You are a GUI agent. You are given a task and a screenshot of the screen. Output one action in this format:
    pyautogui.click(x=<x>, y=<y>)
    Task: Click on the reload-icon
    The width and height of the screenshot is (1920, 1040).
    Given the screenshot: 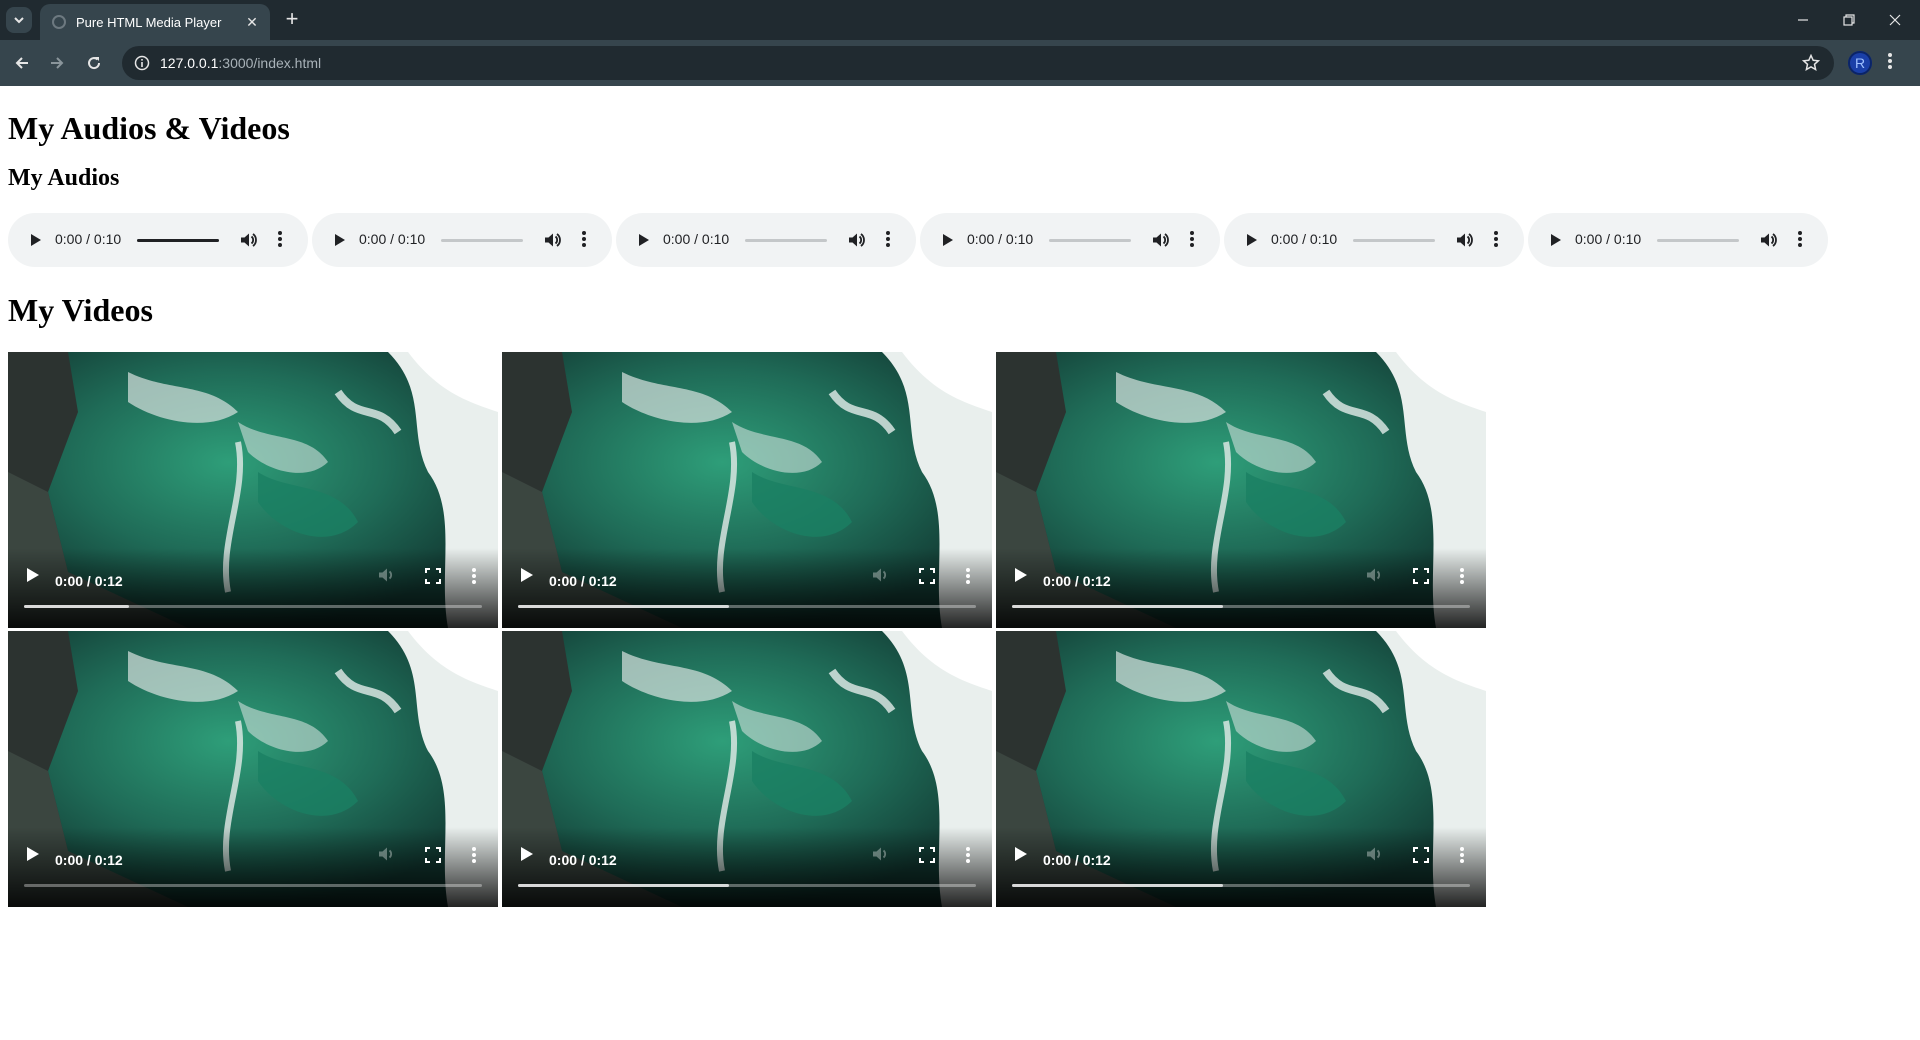 What is the action you would take?
    pyautogui.click(x=94, y=63)
    